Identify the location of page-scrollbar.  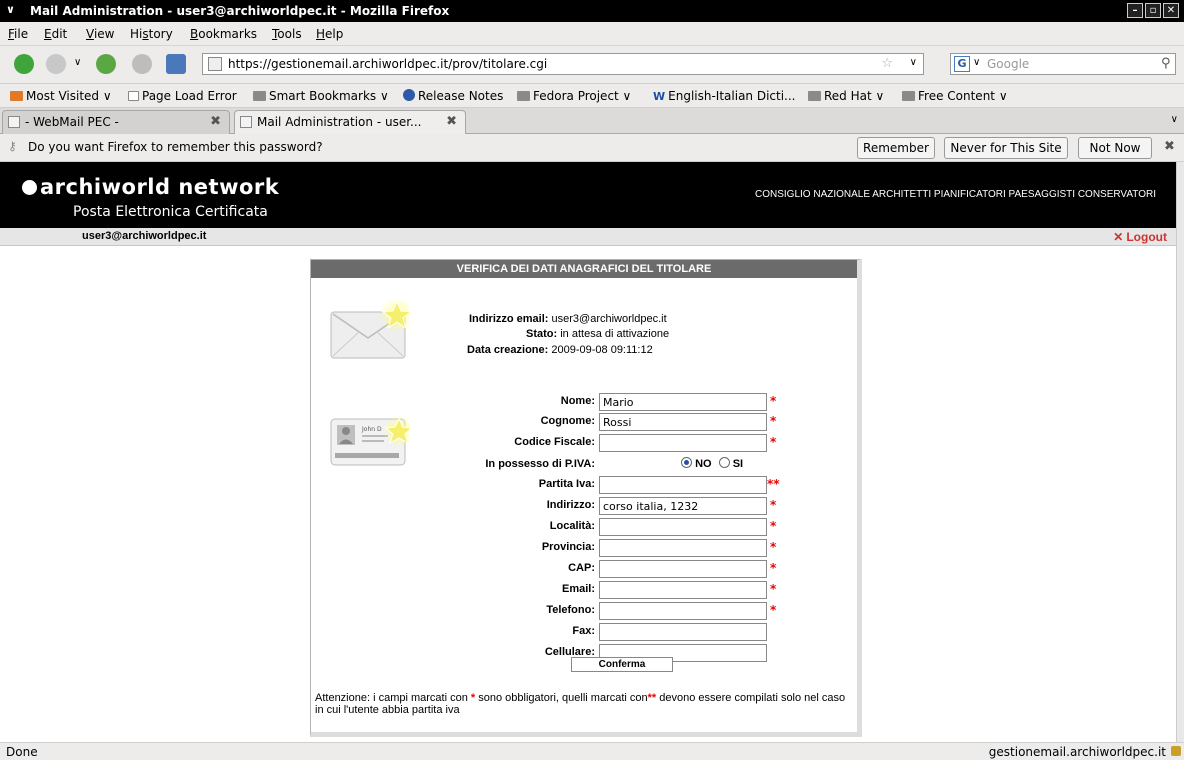
(1180, 452).